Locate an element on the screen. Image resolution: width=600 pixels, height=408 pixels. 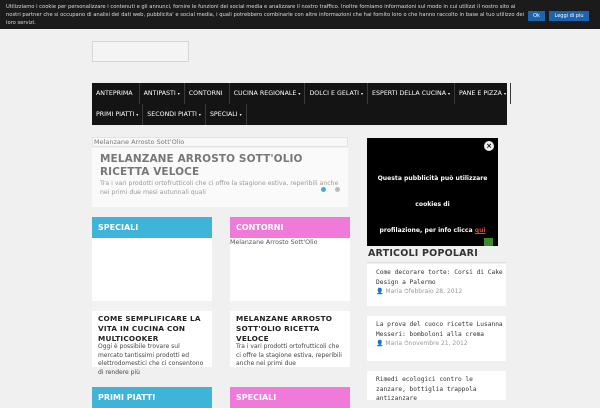
nav-item-primi-piatti: PRIMI PIATTI ▾ is located at coordinates (118, 114).